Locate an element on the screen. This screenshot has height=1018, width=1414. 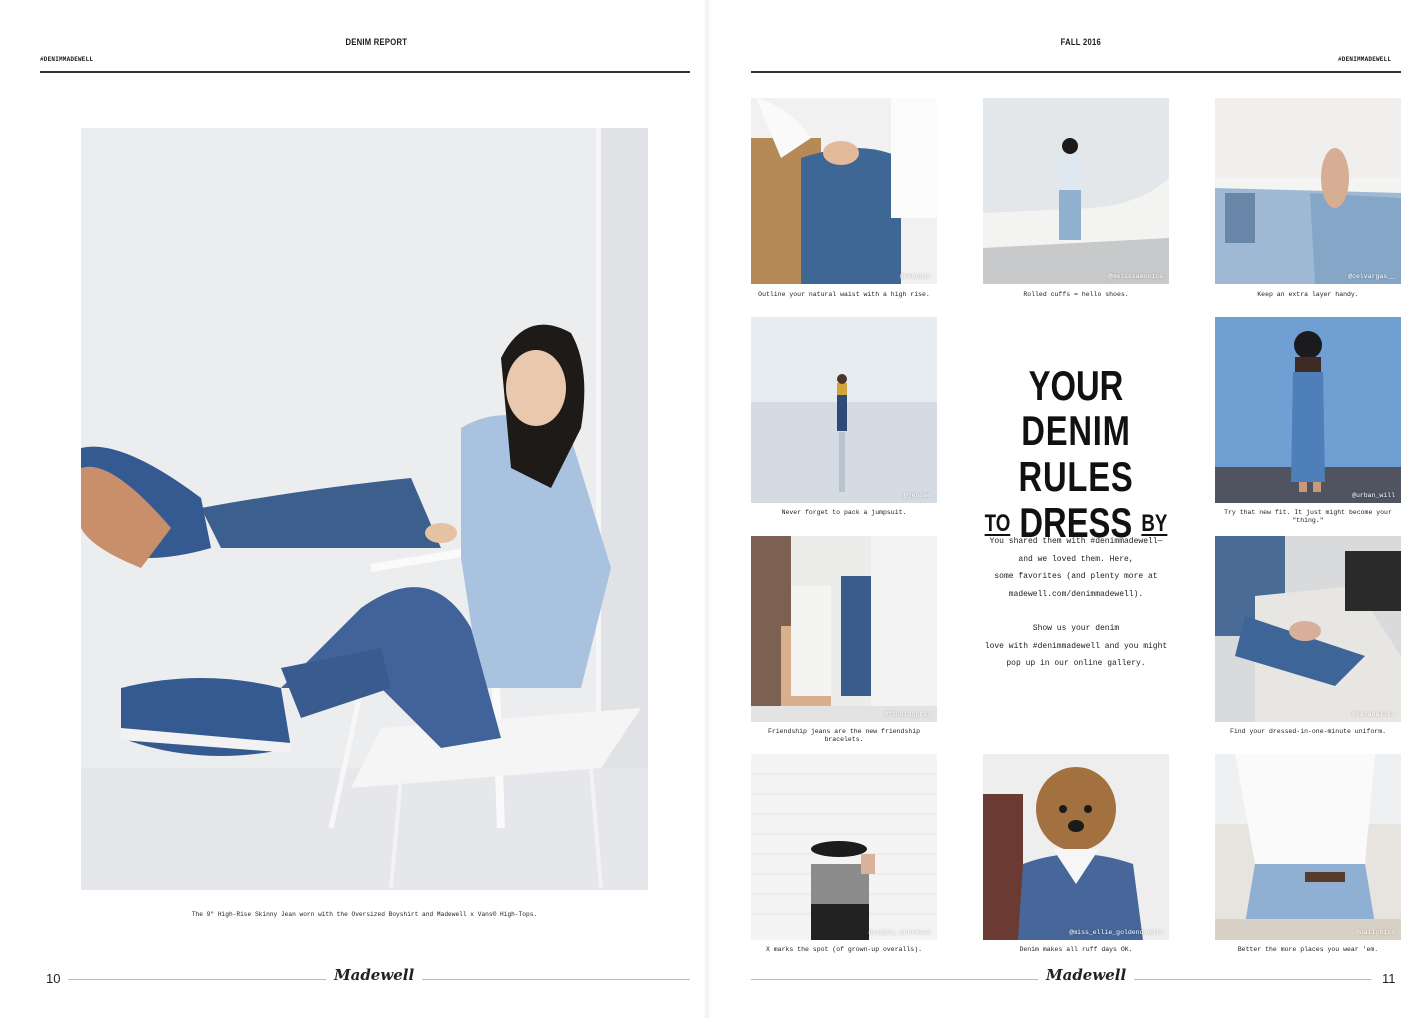
photo-tile: @miss_ellie_goldendoodle is located at coordinates (1076, 847).